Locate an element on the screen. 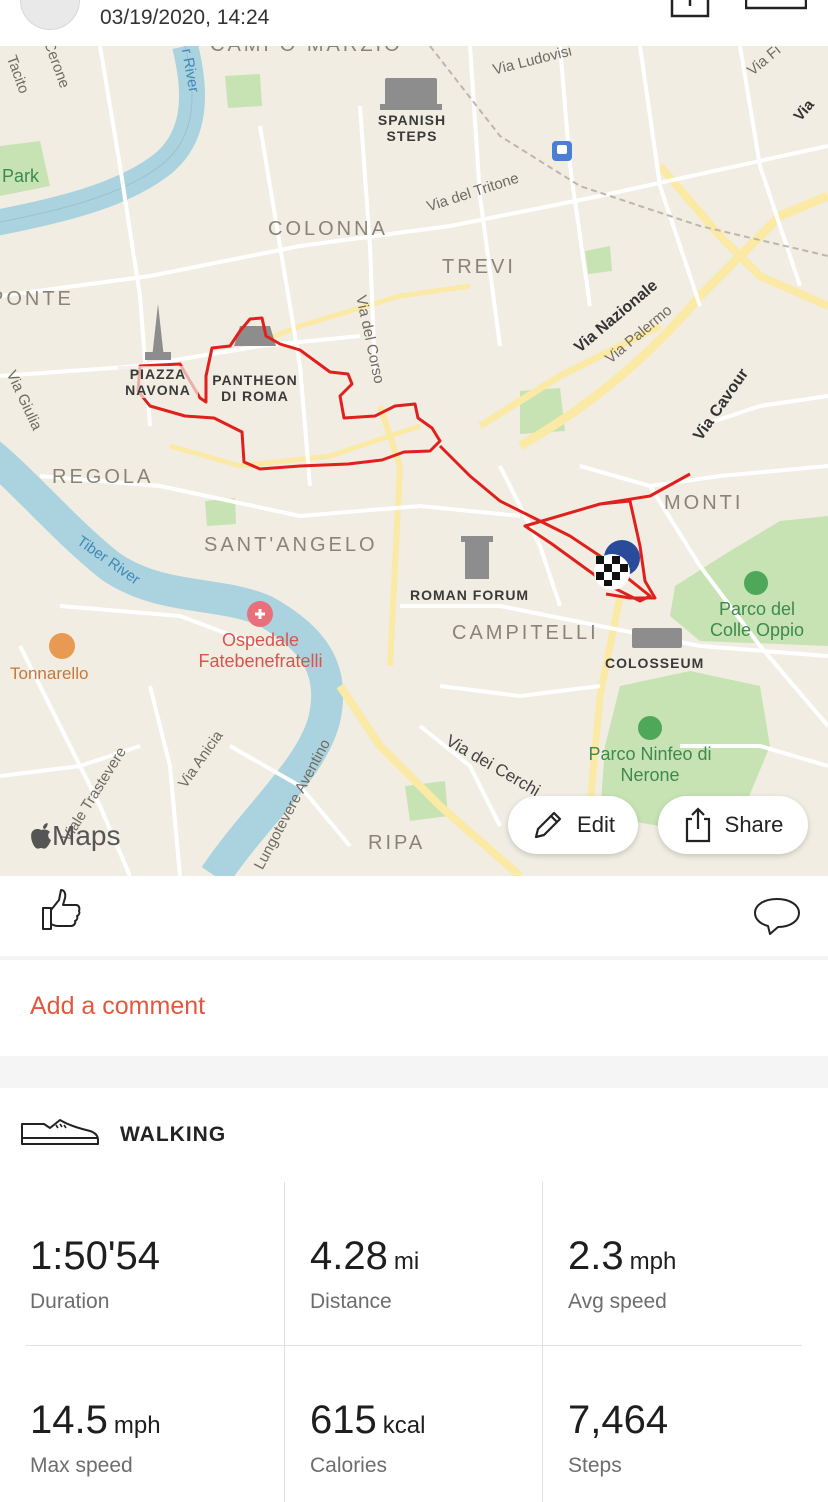 This screenshot has height=1502, width=828. stat-value: 2.3 is located at coordinates (596, 1256).